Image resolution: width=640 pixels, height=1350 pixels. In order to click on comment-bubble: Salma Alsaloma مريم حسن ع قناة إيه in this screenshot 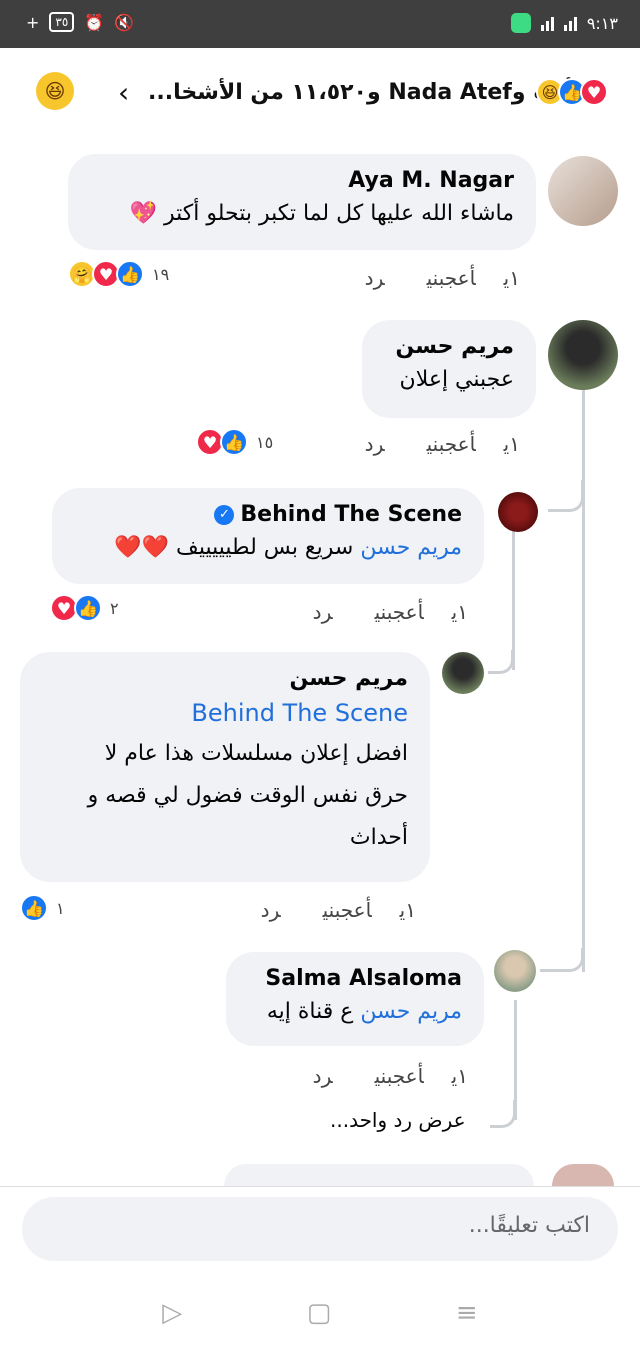, I will do `click(355, 999)`.